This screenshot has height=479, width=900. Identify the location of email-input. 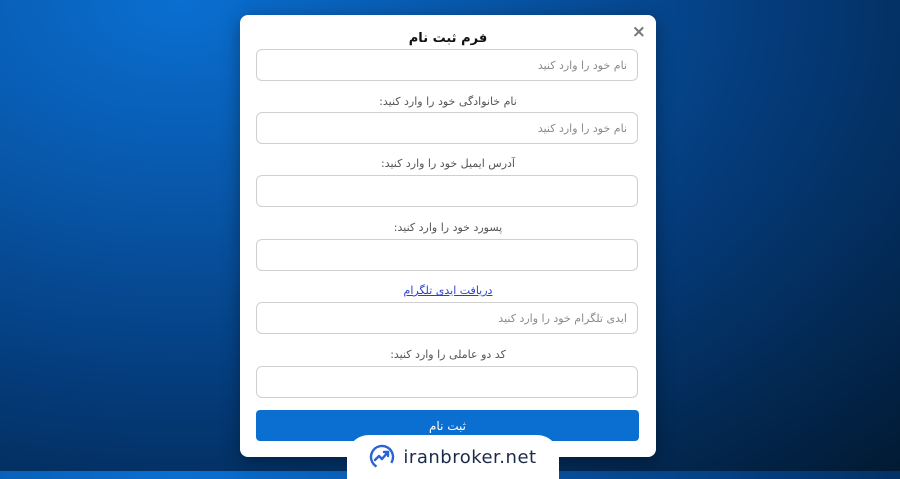
(447, 191).